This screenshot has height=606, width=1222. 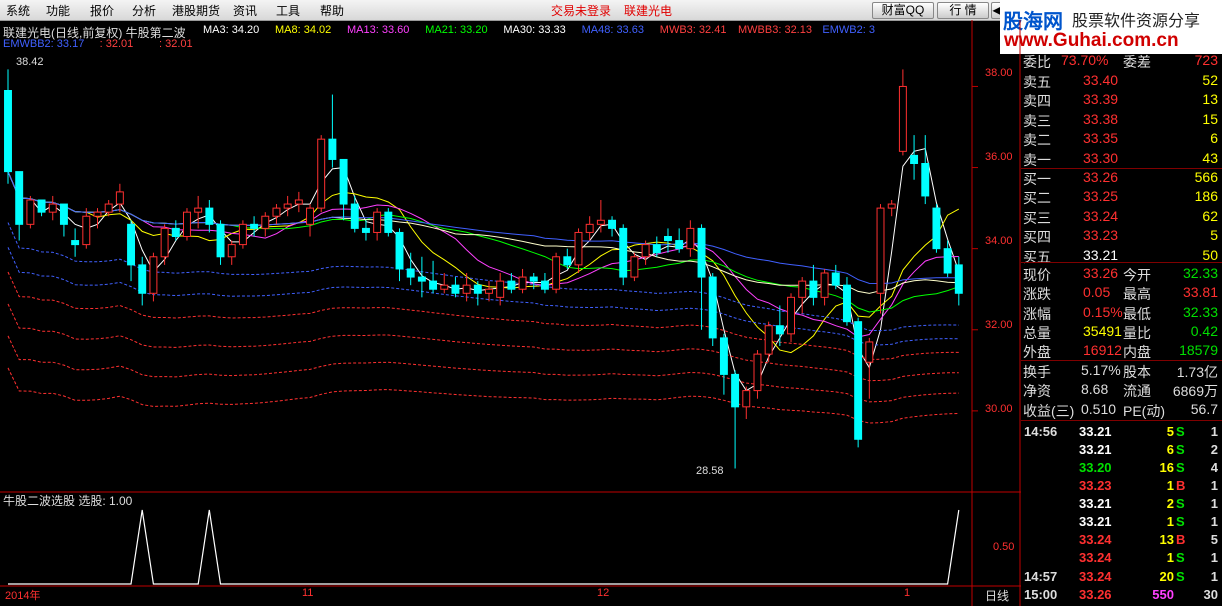 What do you see at coordinates (245, 10) in the screenshot?
I see `menu-news: 资讯` at bounding box center [245, 10].